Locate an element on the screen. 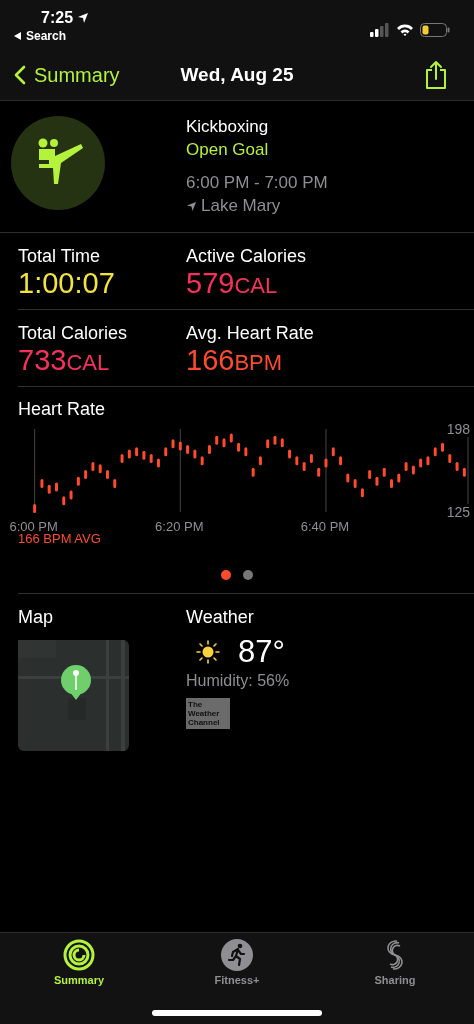 The image size is (474, 1024). rings-icon is located at coordinates (79, 955).